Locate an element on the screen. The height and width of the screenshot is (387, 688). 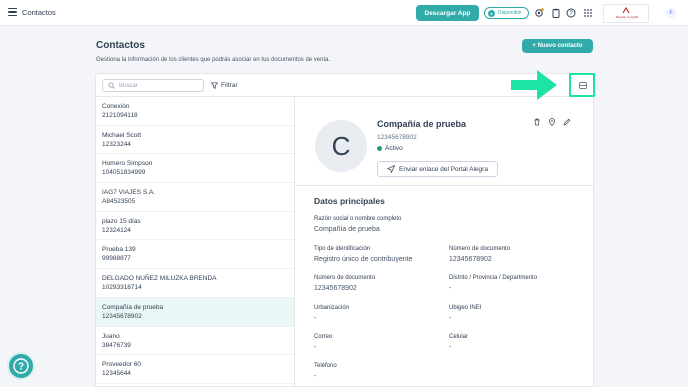
annotation-highlight-box is located at coordinates (582, 85).